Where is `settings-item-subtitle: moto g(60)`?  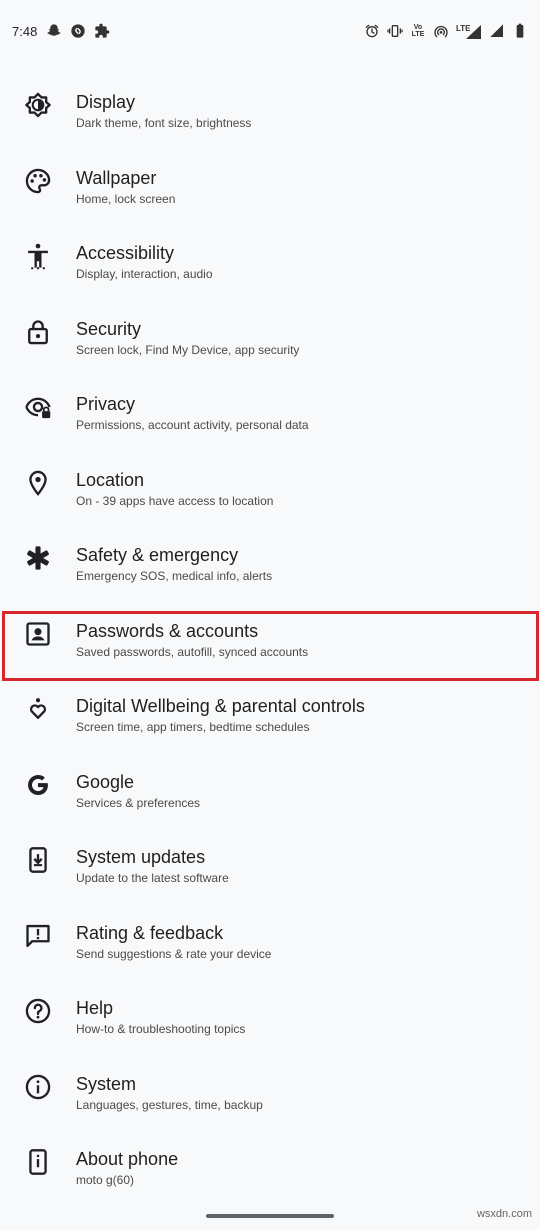
settings-item-subtitle: moto g(60) is located at coordinates (105, 1180).